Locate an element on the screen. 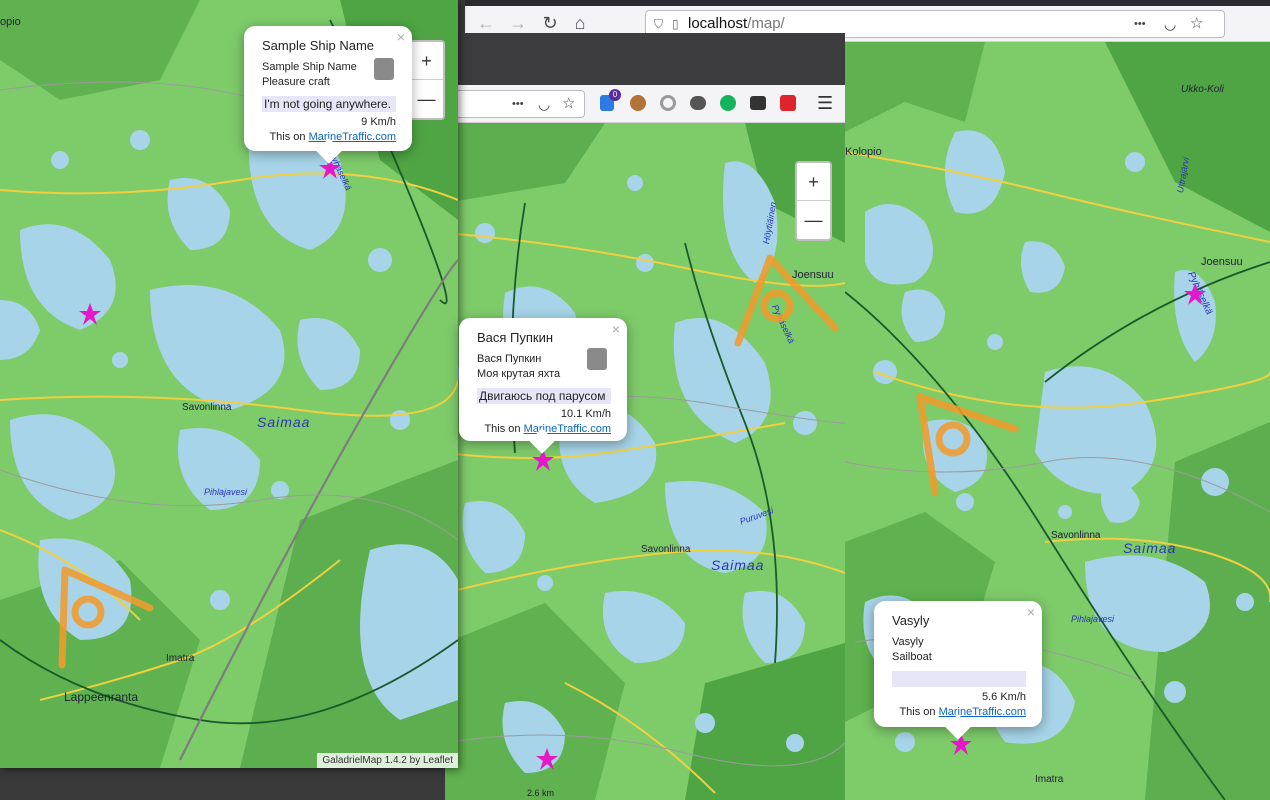 This screenshot has height=800, width=1270. popup-vessel-name: Вася Пупкин is located at coordinates (515, 337).